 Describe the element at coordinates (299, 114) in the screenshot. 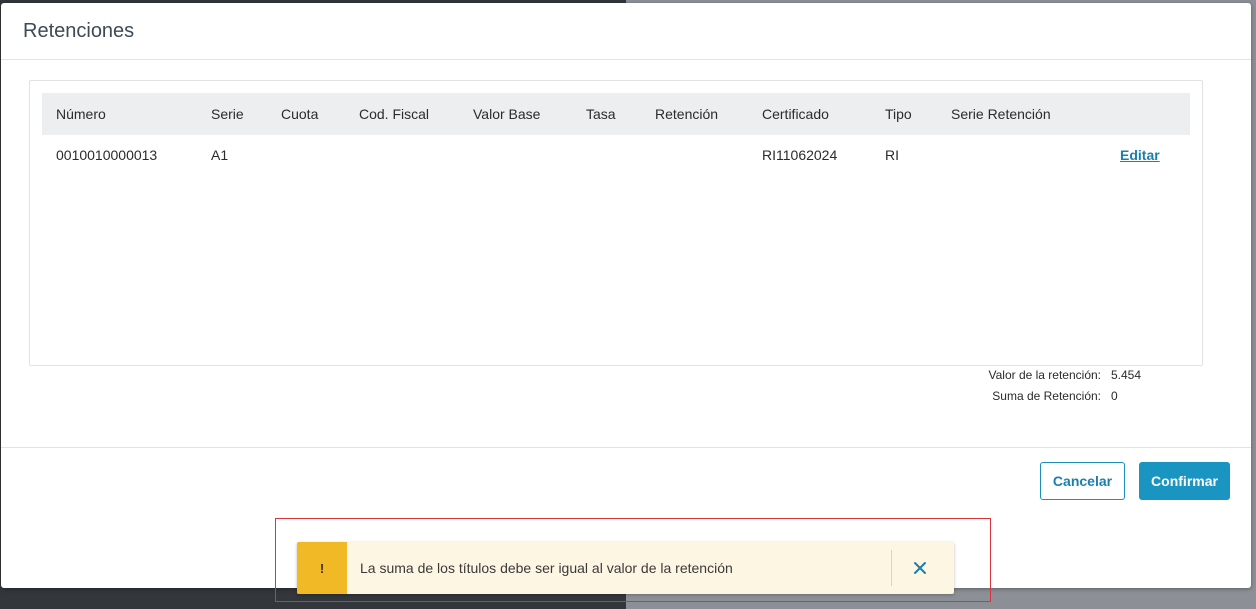

I see `column-header-cuota: Cuota` at that location.